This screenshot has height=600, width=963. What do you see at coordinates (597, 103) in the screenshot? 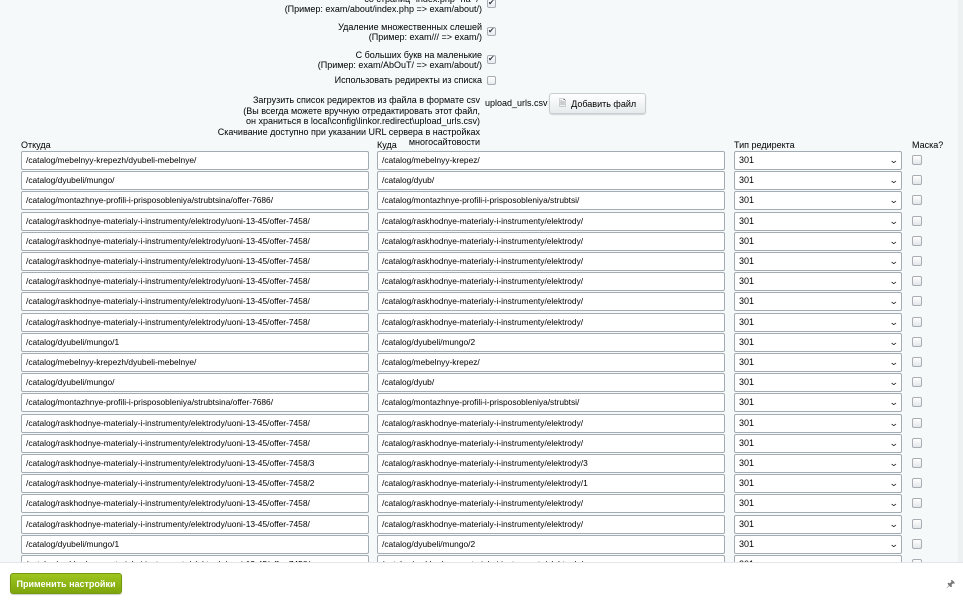
I see `add-file-button: 🗎 Добавить файл` at bounding box center [597, 103].